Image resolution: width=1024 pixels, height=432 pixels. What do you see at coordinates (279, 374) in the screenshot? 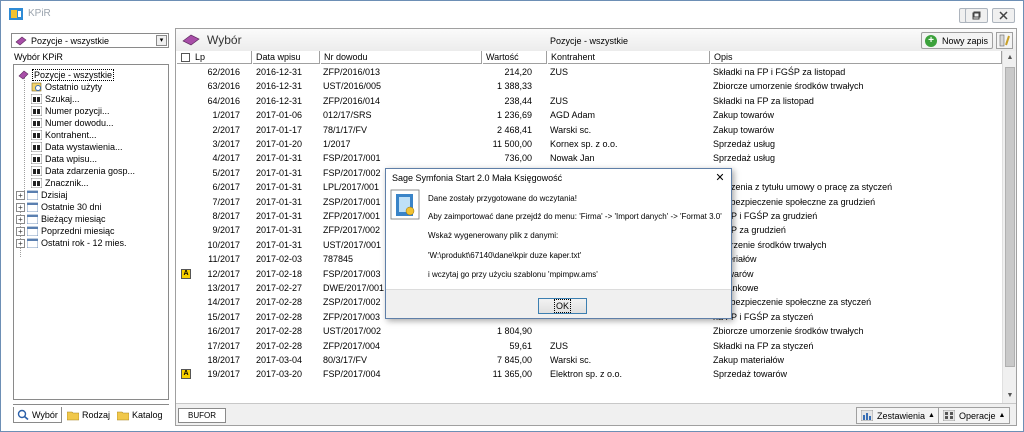
I see `cell-date: 2017-03-20` at bounding box center [279, 374].